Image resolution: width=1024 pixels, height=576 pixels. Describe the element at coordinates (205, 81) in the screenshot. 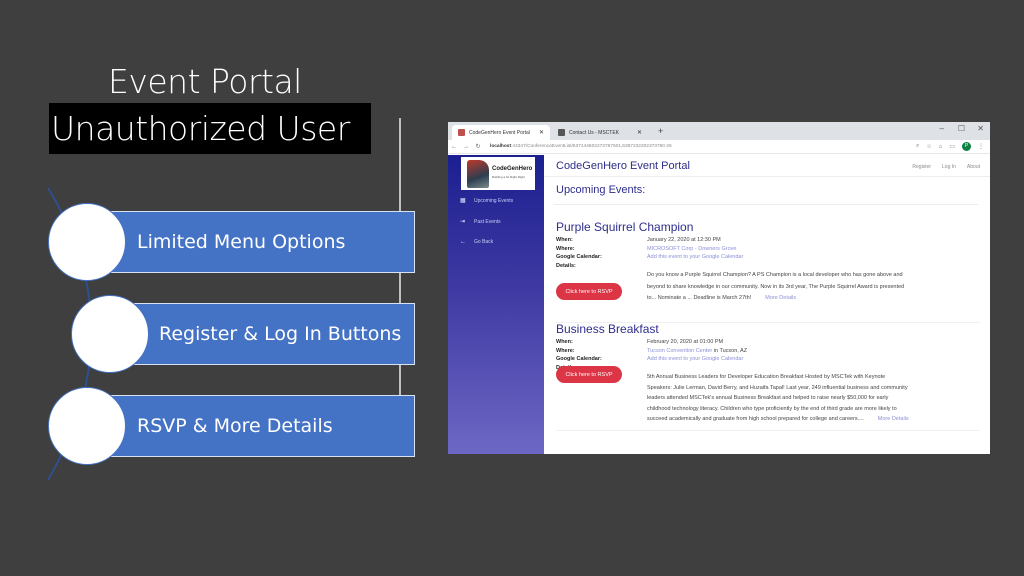

I see `slide-title: Event Portal` at that location.